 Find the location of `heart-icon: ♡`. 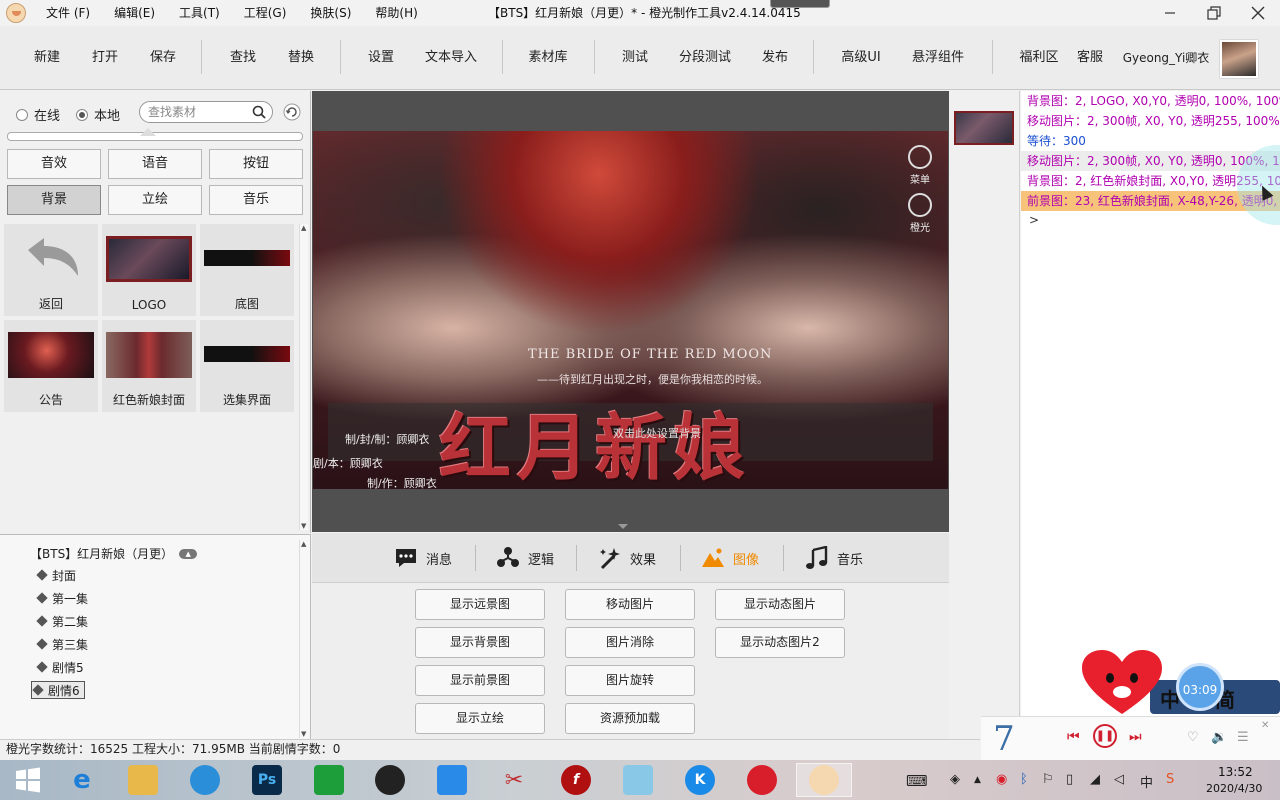

heart-icon: ♡ is located at coordinates (1193, 737).